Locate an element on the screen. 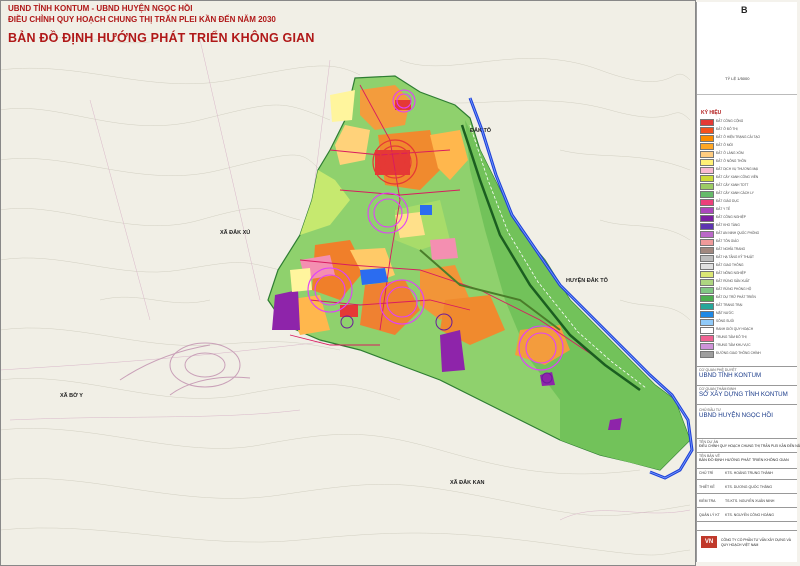 The image size is (800, 566). legend-item: ĐẤT RỪNG SẢN XUẤT is located at coordinates (748, 282).